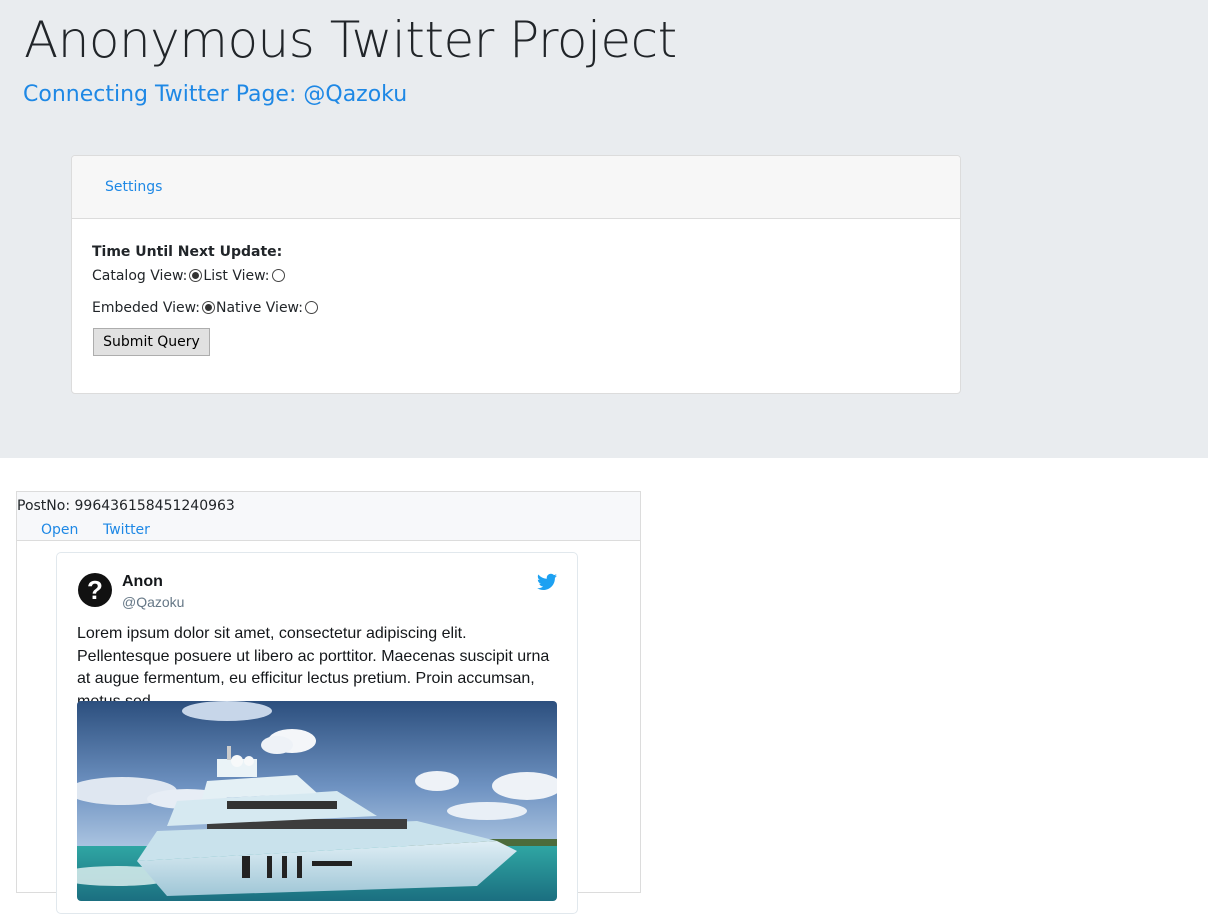 Image resolution: width=1208 pixels, height=914 pixels. What do you see at coordinates (151, 342) in the screenshot?
I see `submit-query-button: Submit Query` at bounding box center [151, 342].